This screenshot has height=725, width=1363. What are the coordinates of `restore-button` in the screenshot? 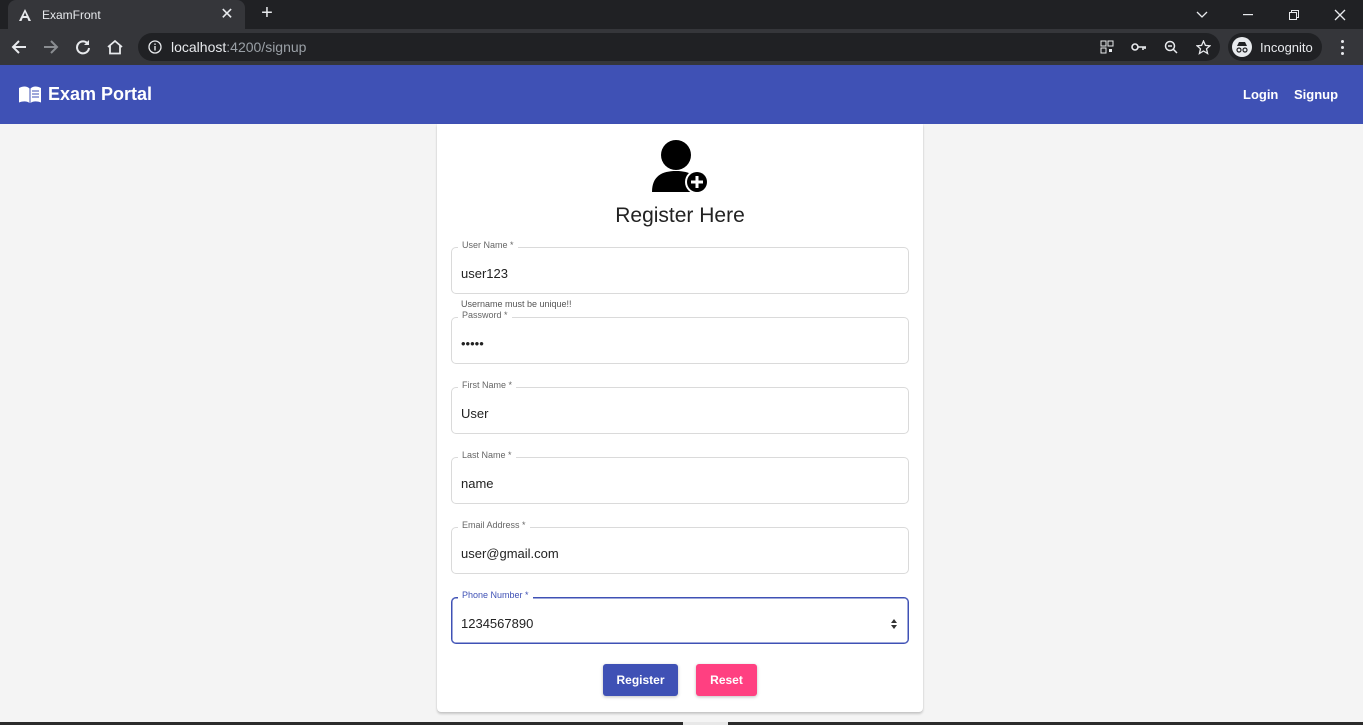 It's located at (1294, 14).